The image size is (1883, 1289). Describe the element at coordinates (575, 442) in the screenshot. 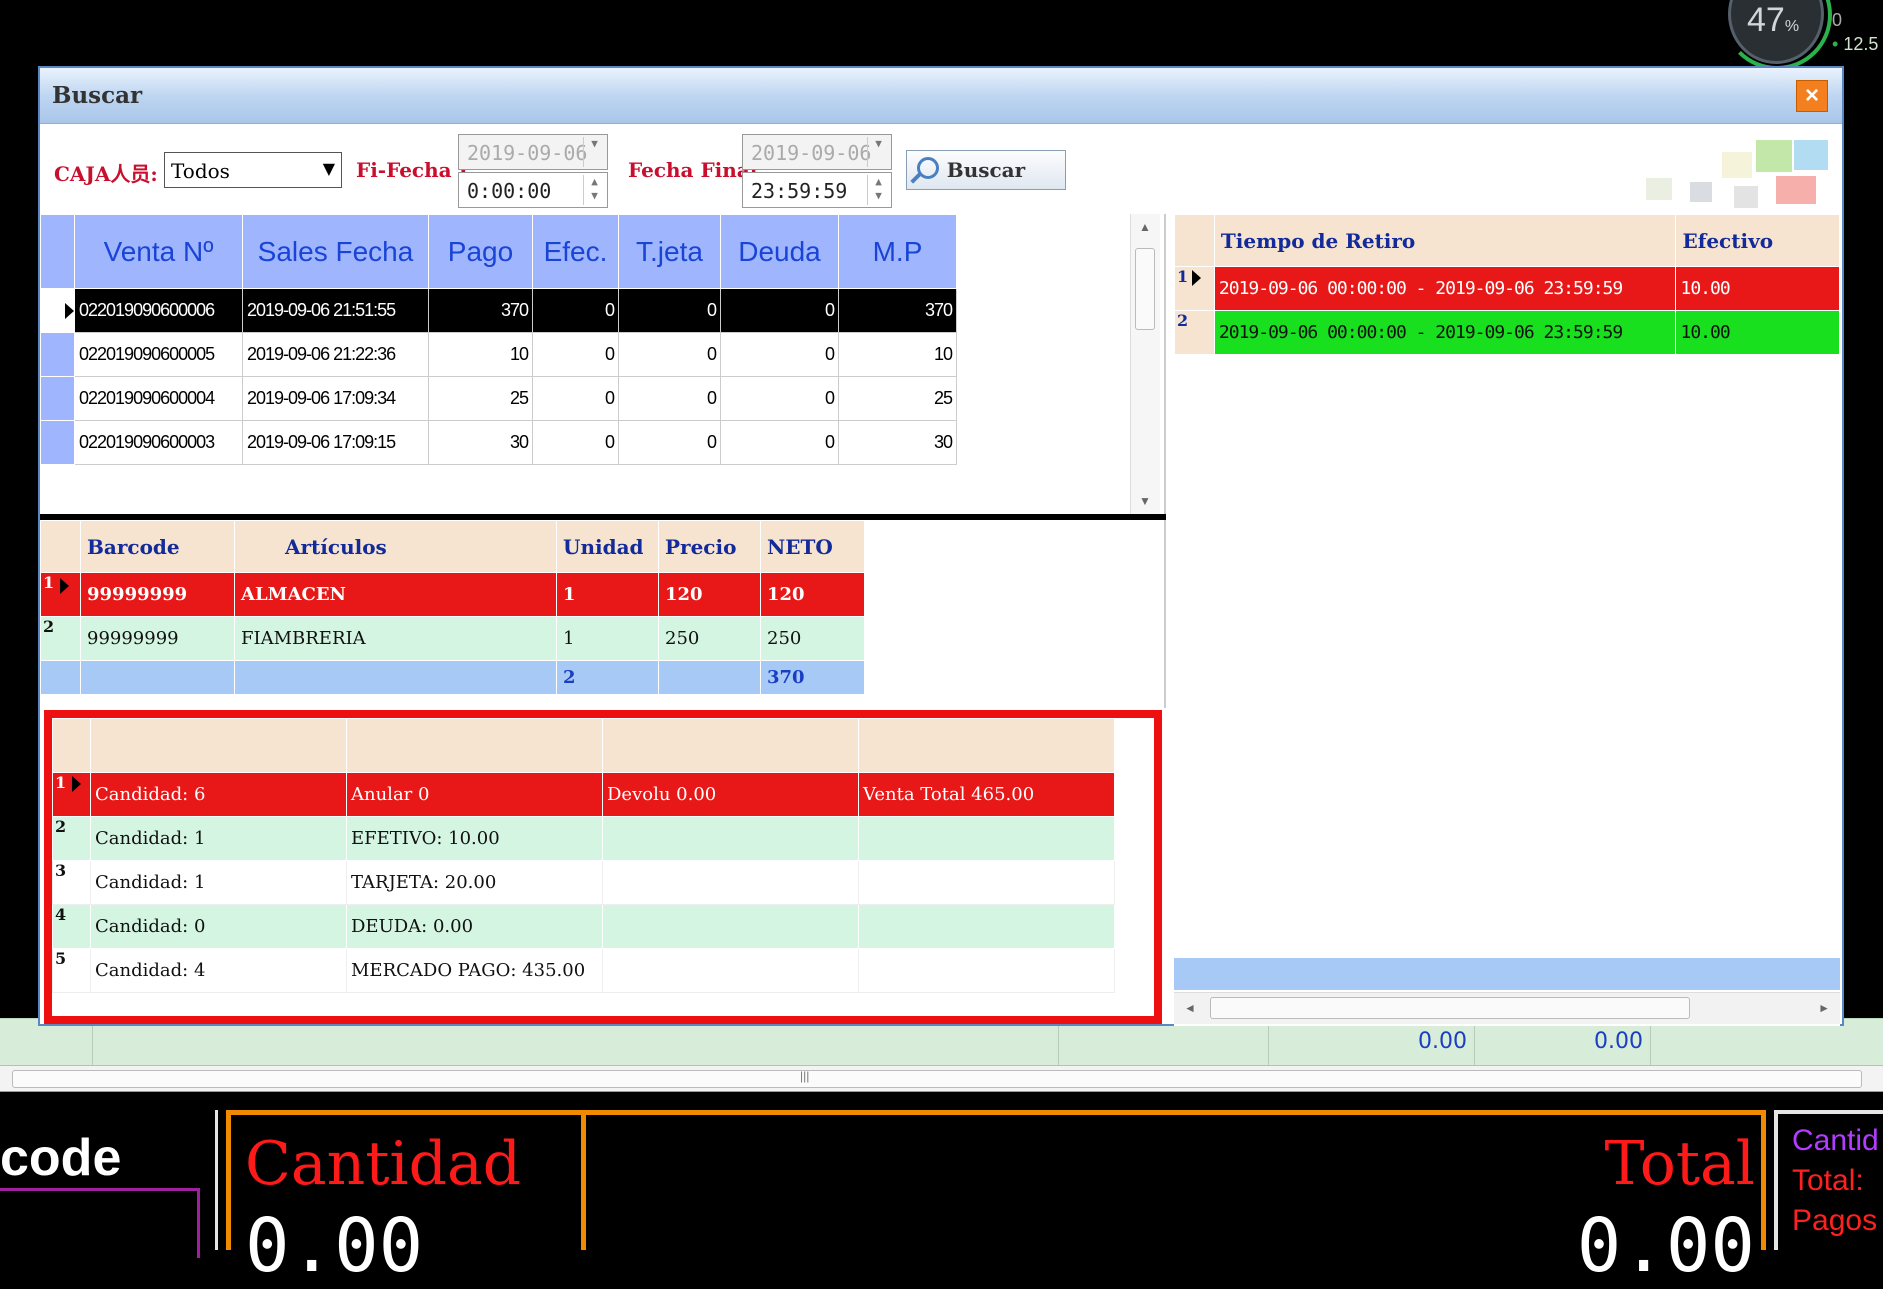

I see `table-cell: 0` at that location.